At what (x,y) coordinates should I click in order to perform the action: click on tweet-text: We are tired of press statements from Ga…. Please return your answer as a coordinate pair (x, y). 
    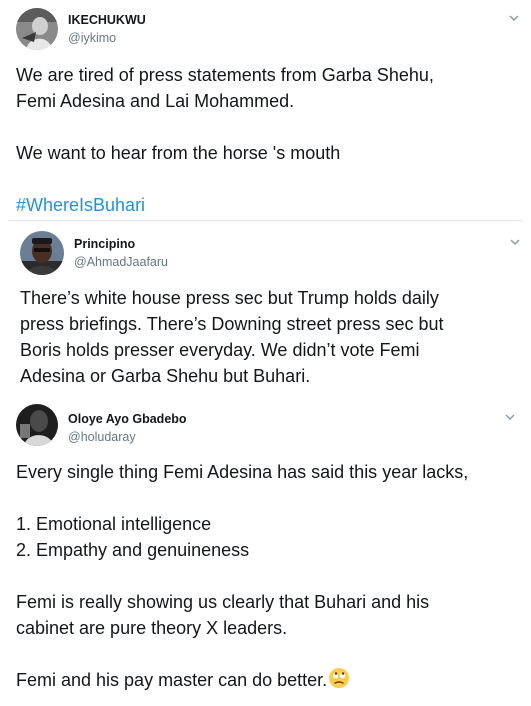
    Looking at the image, I should click on (225, 114).